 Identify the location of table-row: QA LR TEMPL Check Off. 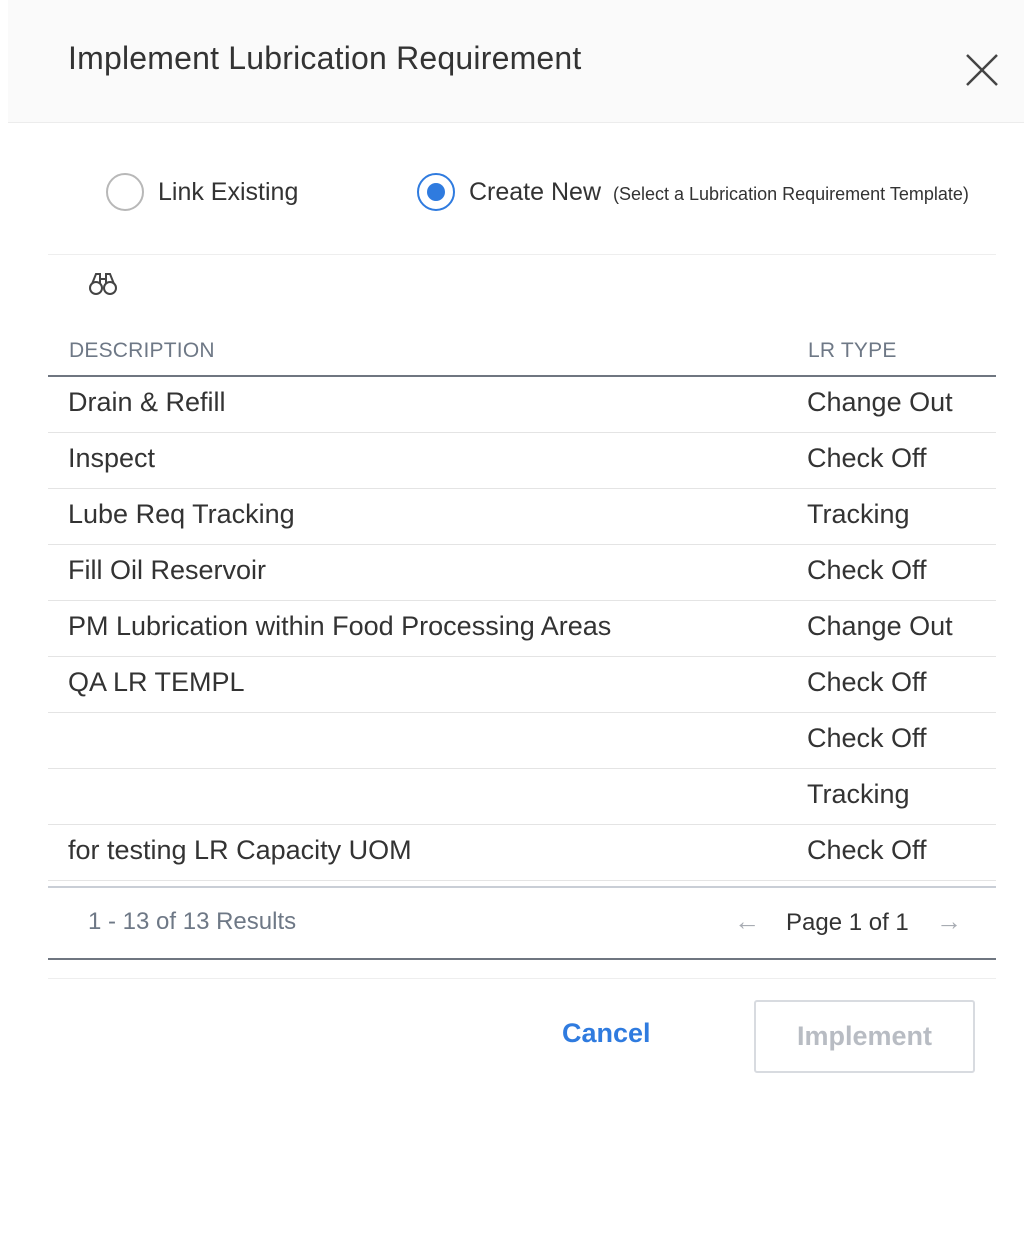
(522, 685).